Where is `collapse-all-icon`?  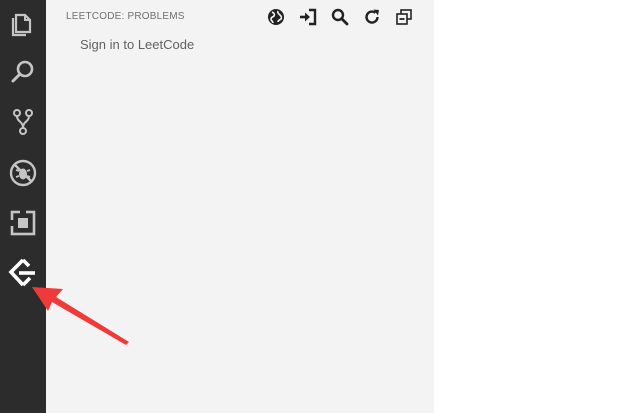
collapse-all-icon is located at coordinates (404, 17).